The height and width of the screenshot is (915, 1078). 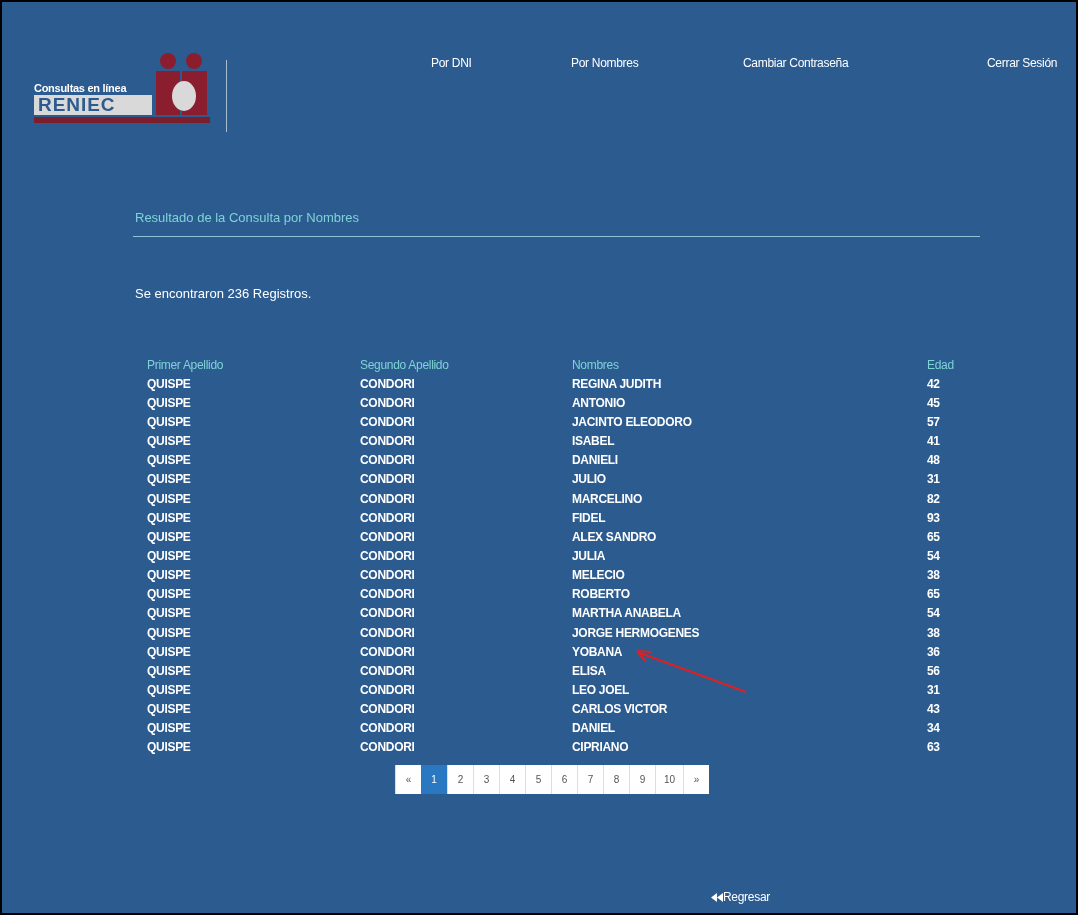 What do you see at coordinates (934, 442) in the screenshot?
I see `table-cell-text: 41` at bounding box center [934, 442].